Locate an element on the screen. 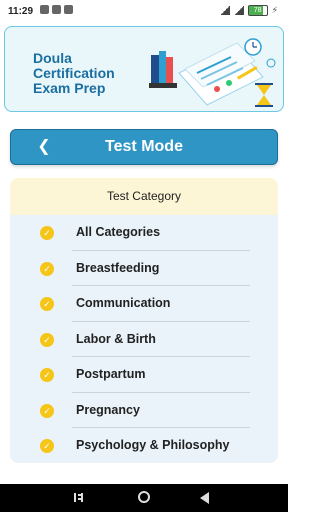 The height and width of the screenshot is (512, 320). category-item-all-categories: ✓ All Categories is located at coordinates (144, 233).